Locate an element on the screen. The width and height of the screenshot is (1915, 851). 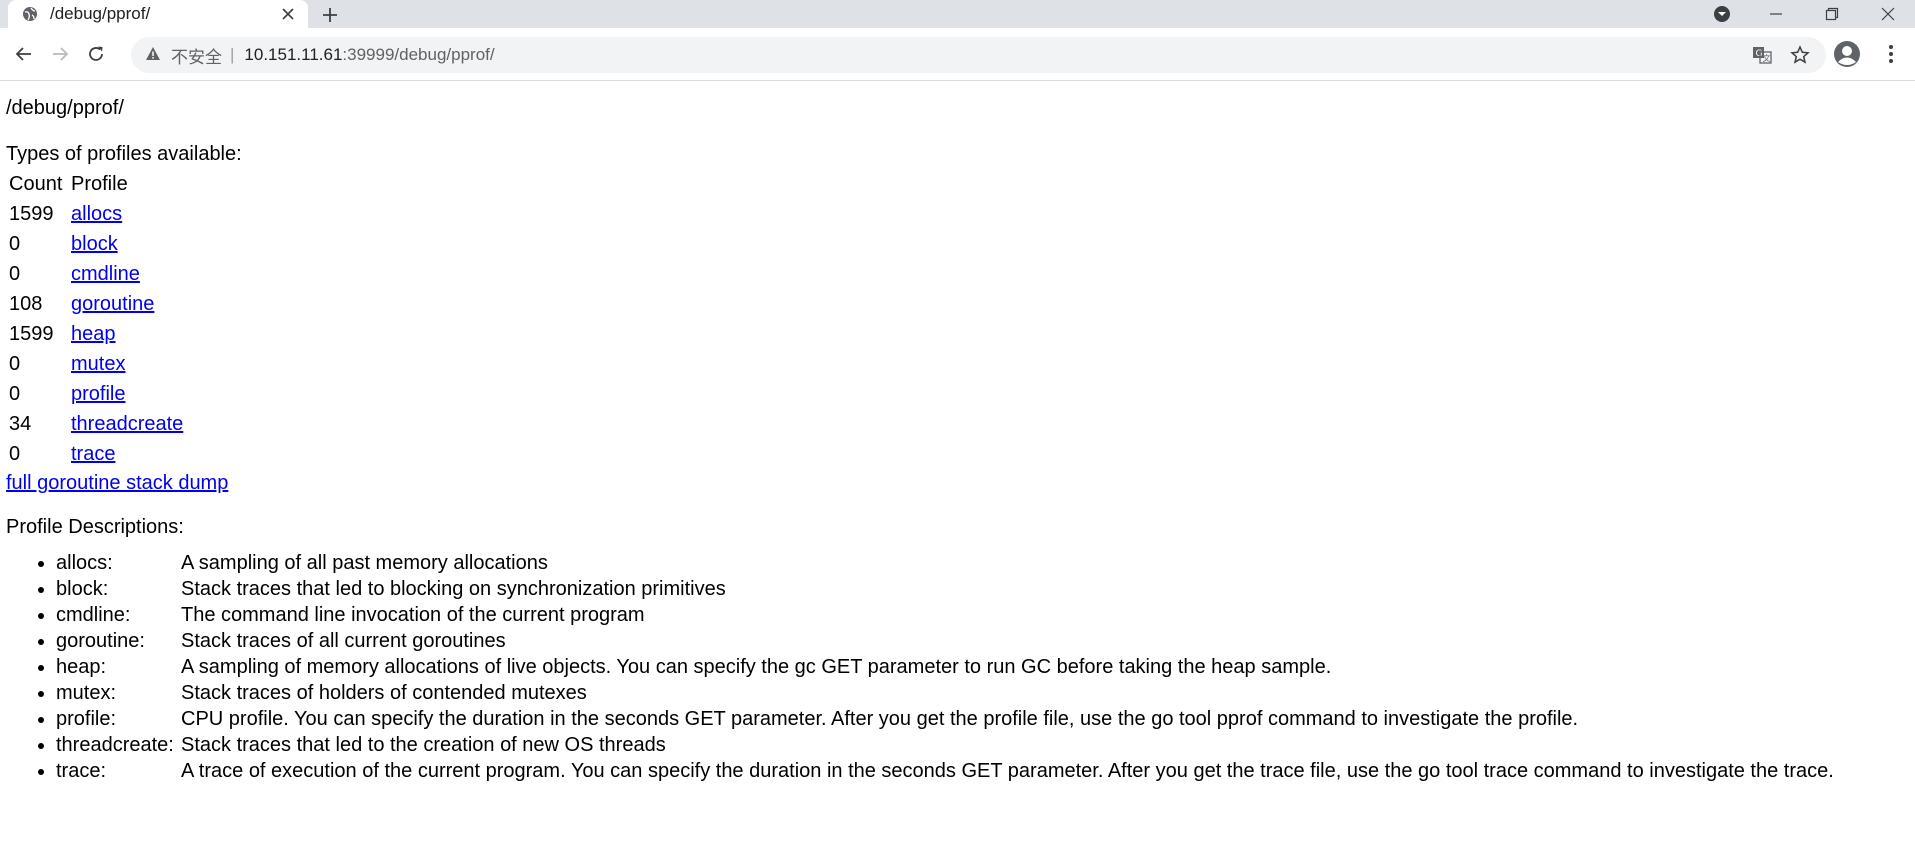
restore-button is located at coordinates (1832, 14).